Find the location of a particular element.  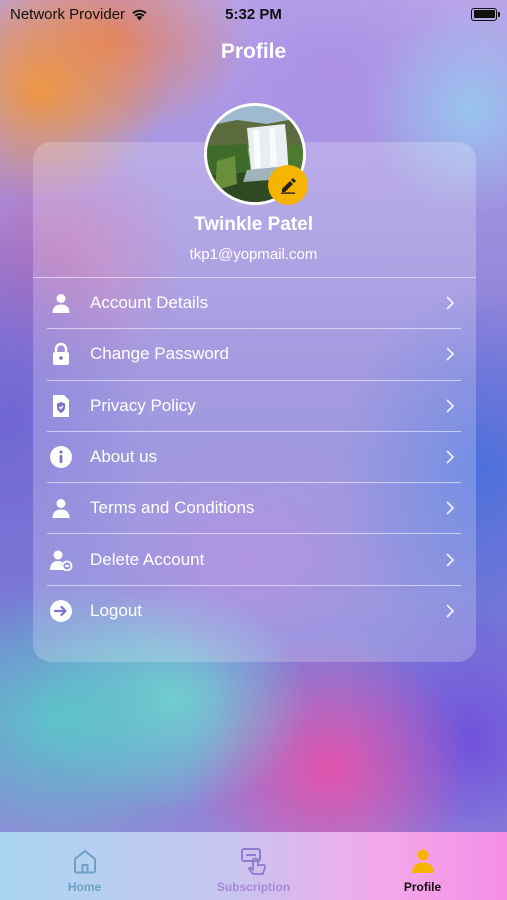

status-bar: Network Provider 5:32 PM is located at coordinates (253, 14).